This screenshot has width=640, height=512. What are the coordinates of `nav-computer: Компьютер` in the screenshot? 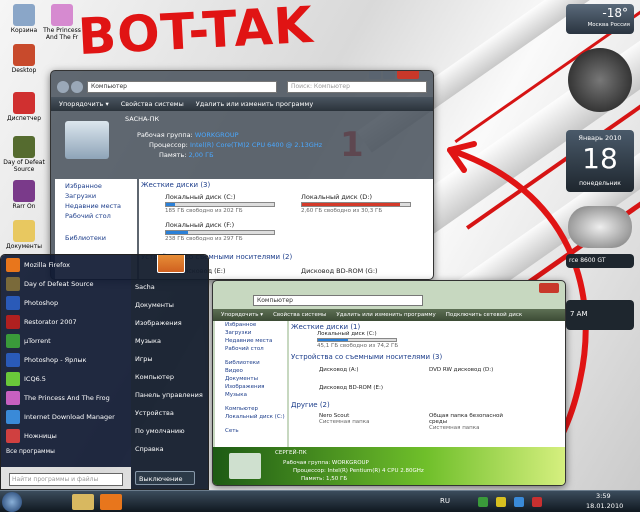 It's located at (251, 409).